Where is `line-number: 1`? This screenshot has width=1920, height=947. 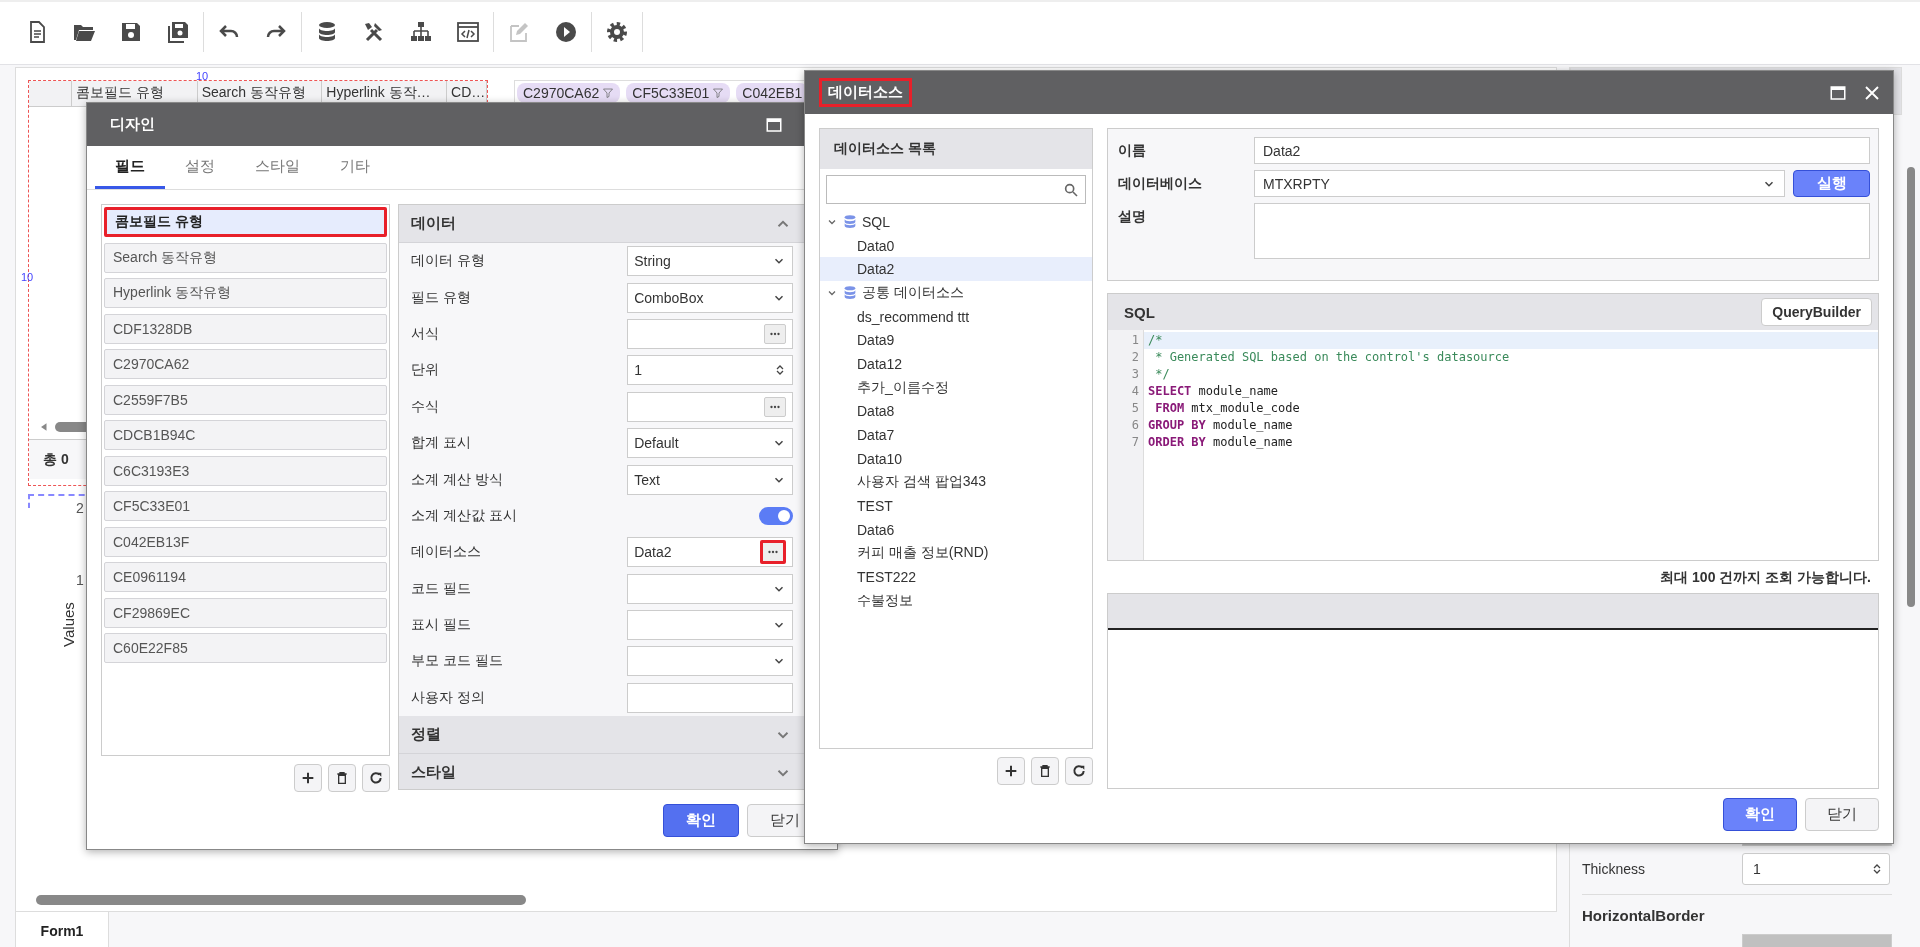 line-number: 1 is located at coordinates (1135, 340).